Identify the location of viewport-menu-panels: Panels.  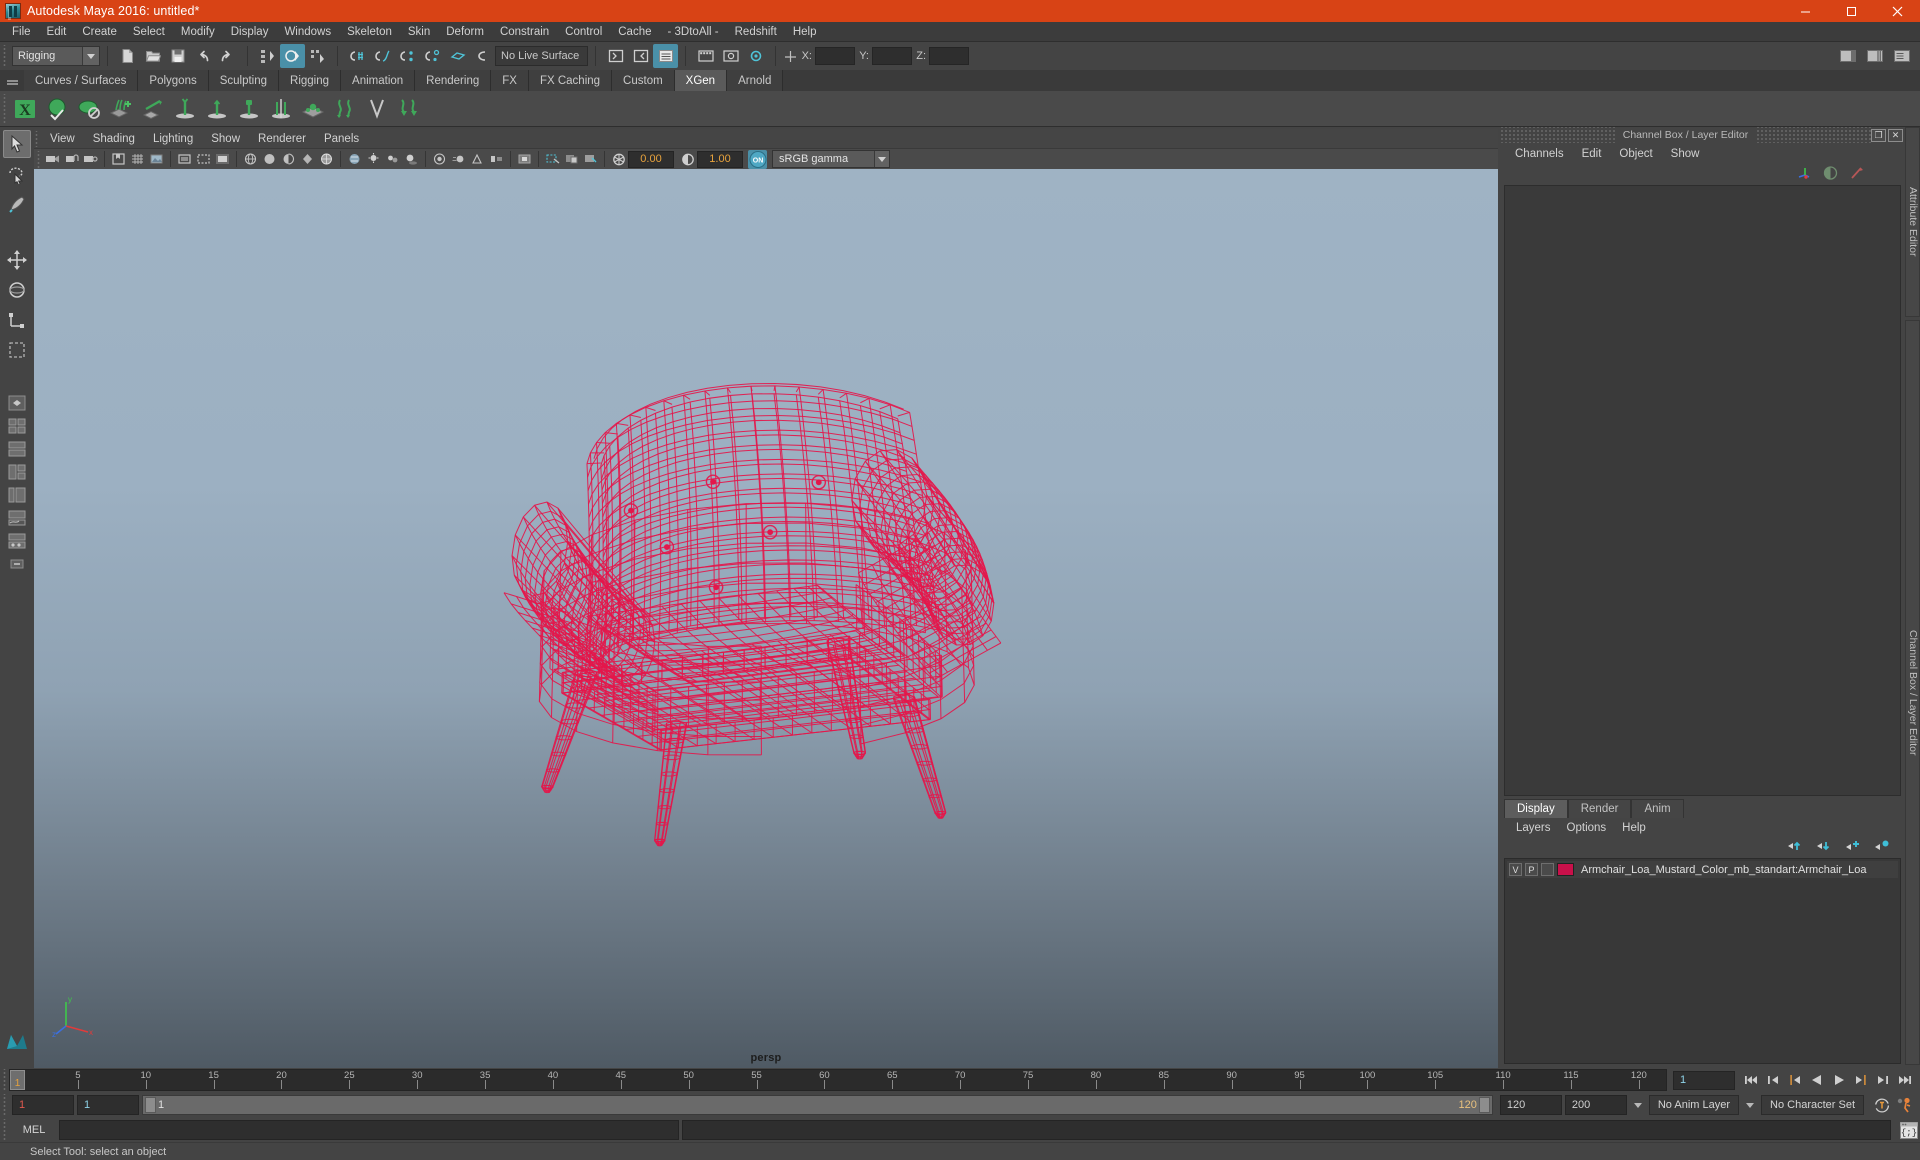
(341, 139).